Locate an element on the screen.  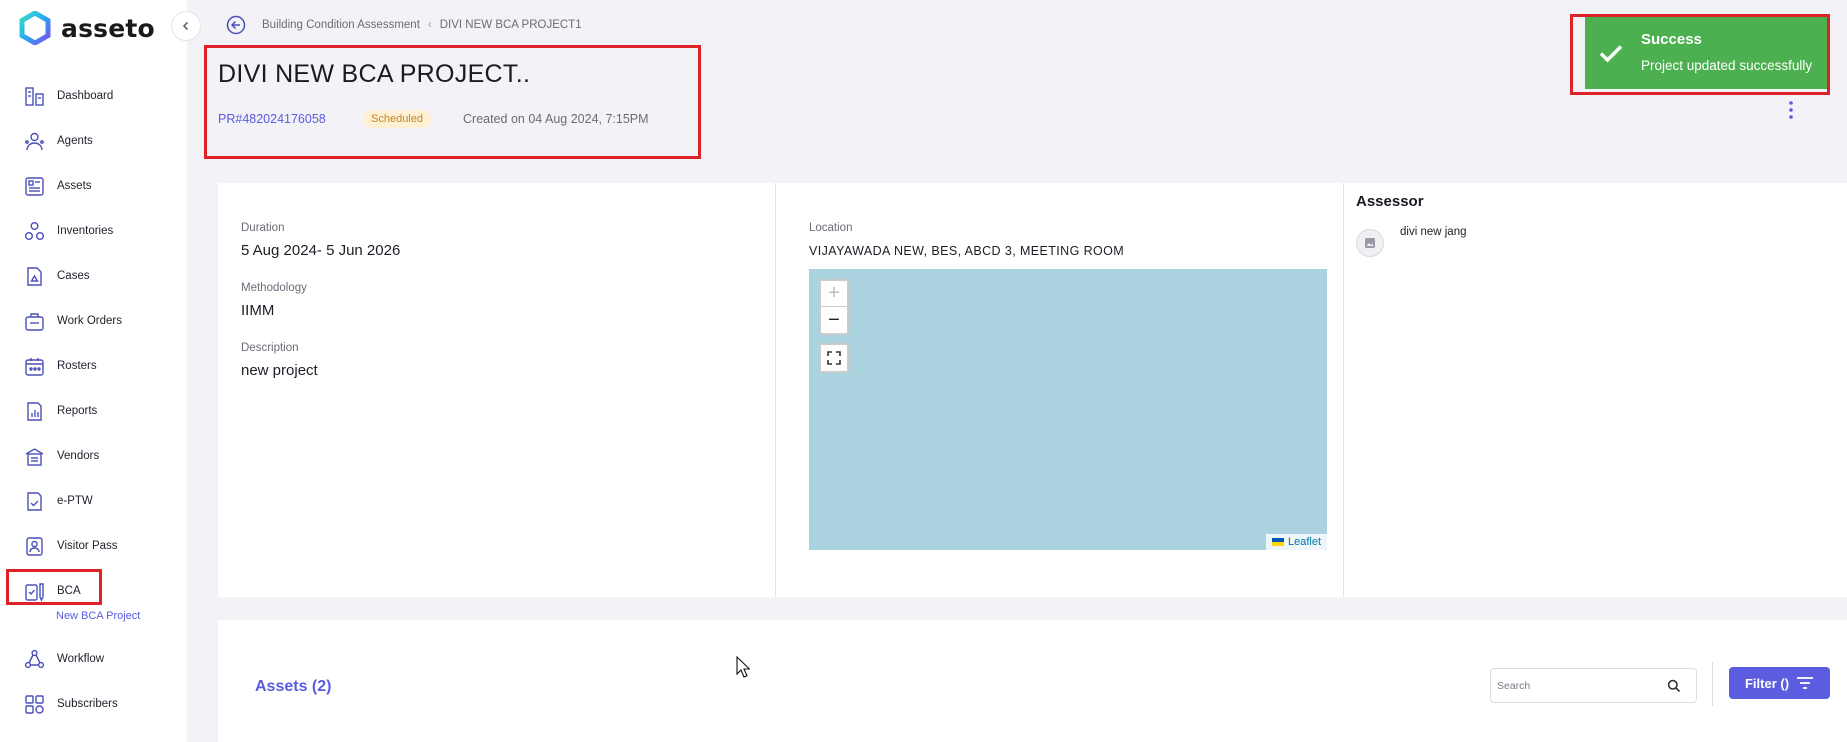
sidebar-item-label: Inventories is located at coordinates (85, 231).